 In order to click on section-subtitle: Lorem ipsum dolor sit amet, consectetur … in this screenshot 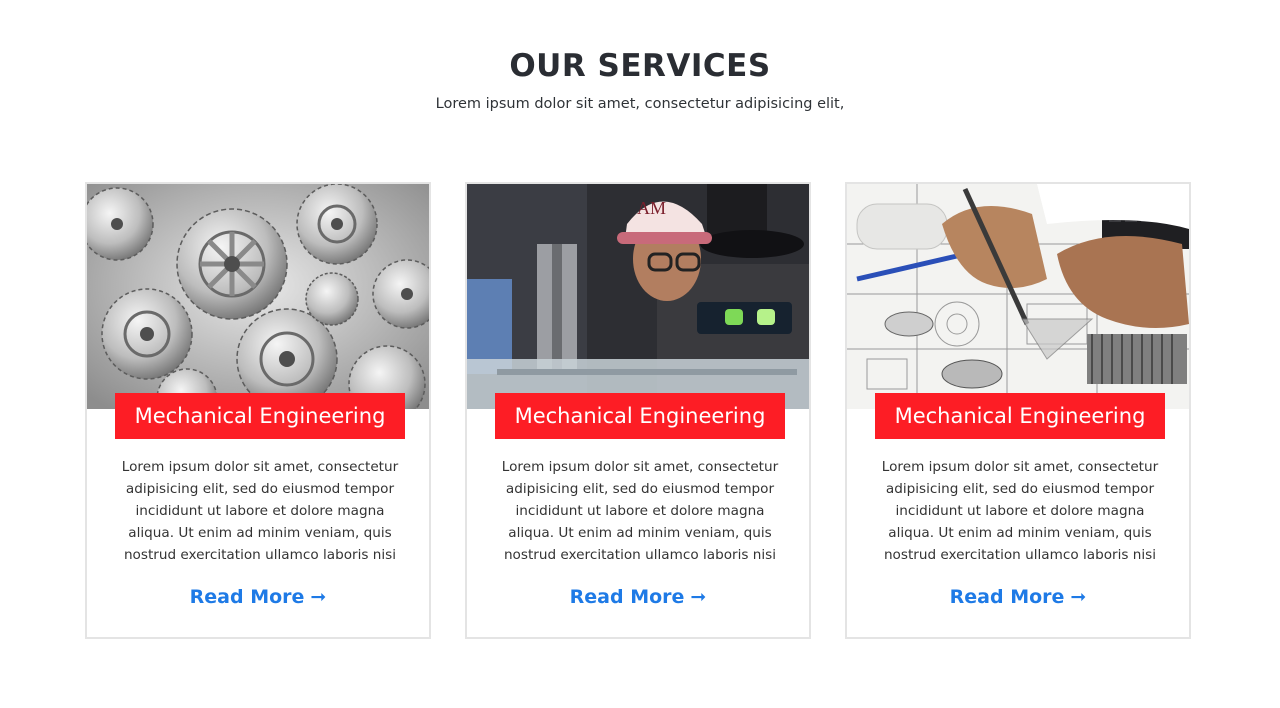, I will do `click(640, 104)`.